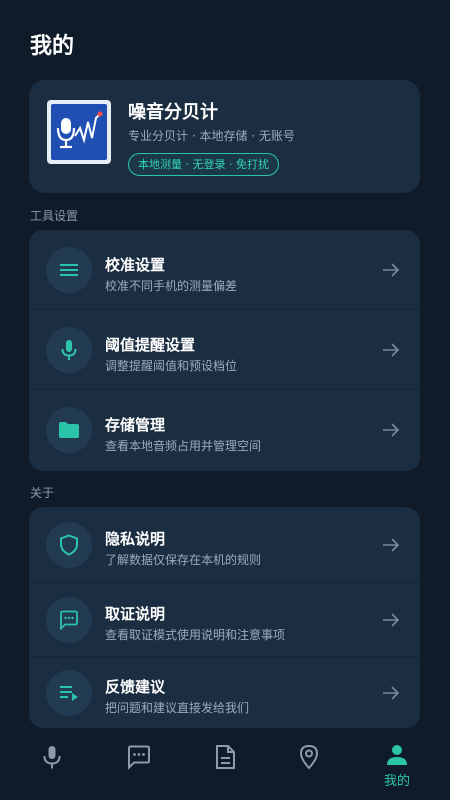  I want to click on app-name: 噪音分贝计, so click(173, 112).